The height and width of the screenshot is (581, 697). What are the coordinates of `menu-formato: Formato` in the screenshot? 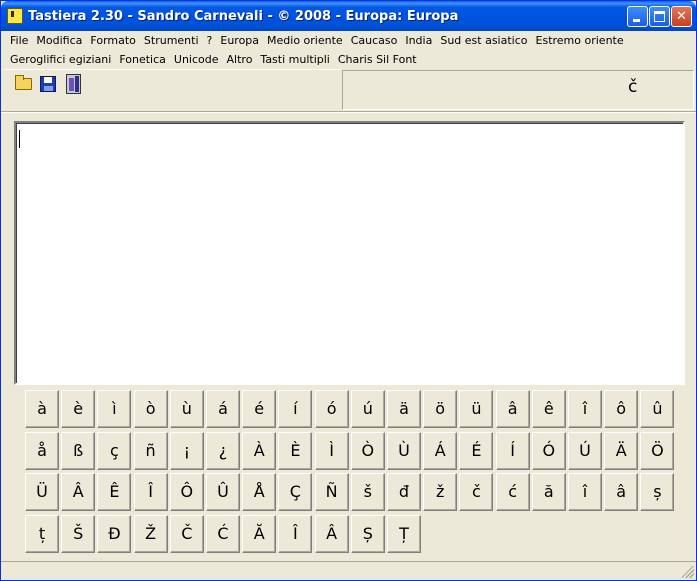 It's located at (112, 40).